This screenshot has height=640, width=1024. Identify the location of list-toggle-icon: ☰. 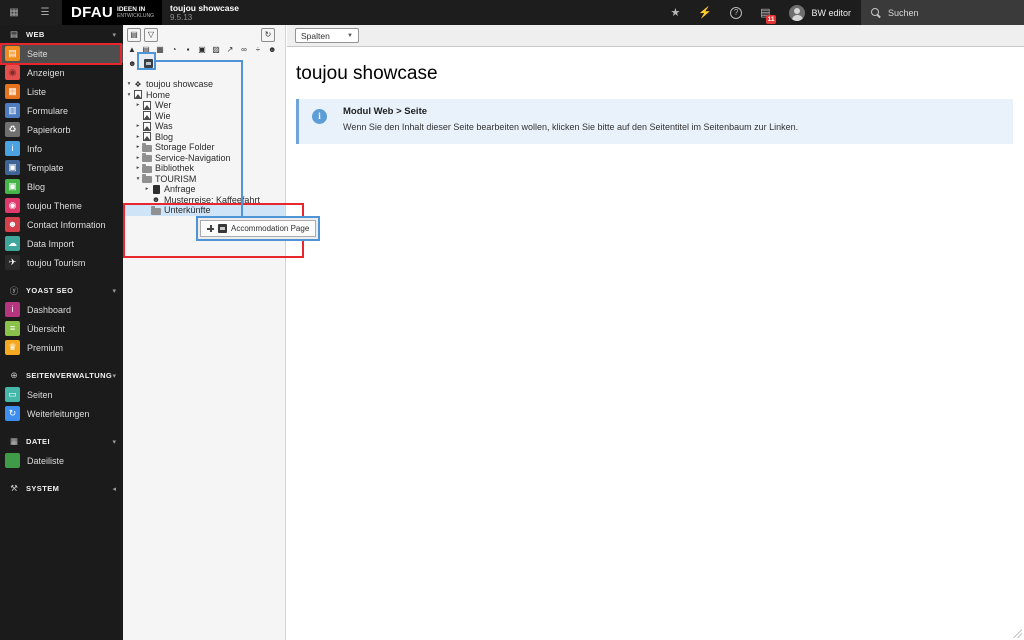
(45, 13).